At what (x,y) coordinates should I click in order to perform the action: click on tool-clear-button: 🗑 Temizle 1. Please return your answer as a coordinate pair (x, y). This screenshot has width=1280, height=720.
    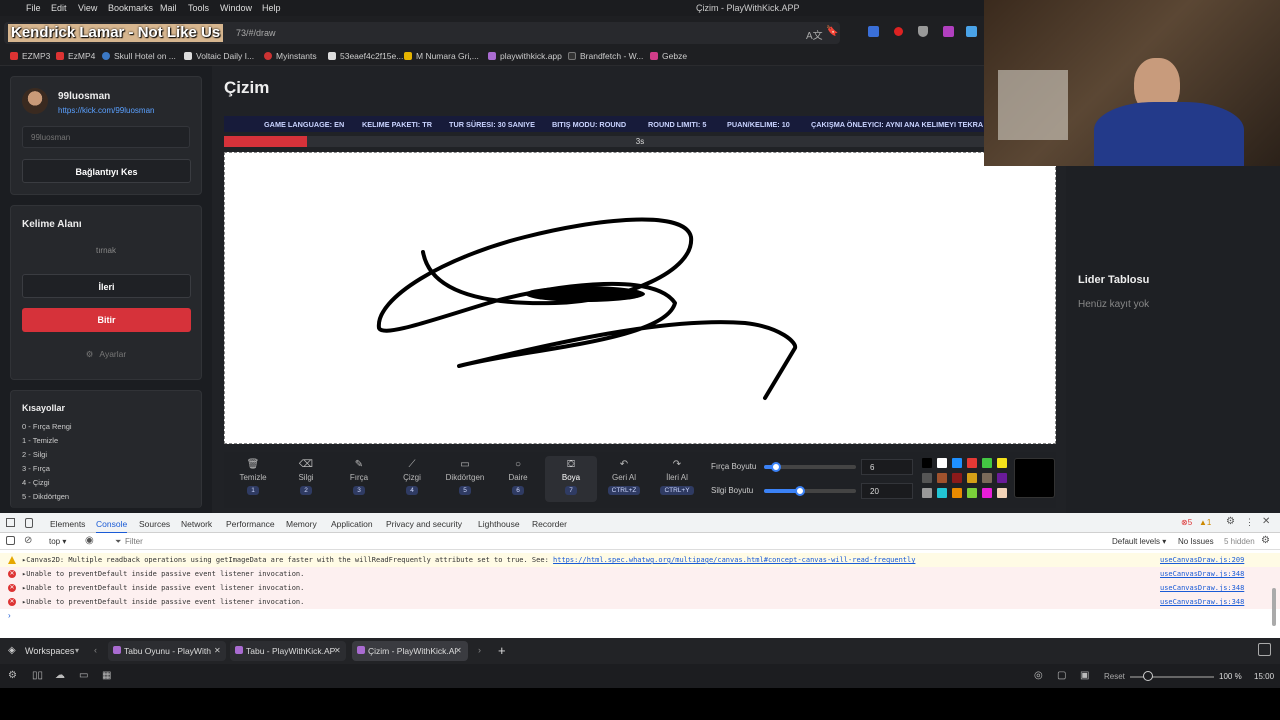
    Looking at the image, I should click on (253, 479).